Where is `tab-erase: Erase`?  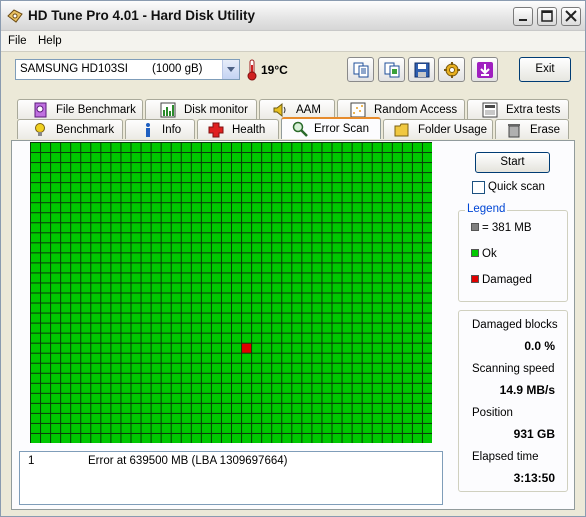
tab-erase: Erase is located at coordinates (532, 129).